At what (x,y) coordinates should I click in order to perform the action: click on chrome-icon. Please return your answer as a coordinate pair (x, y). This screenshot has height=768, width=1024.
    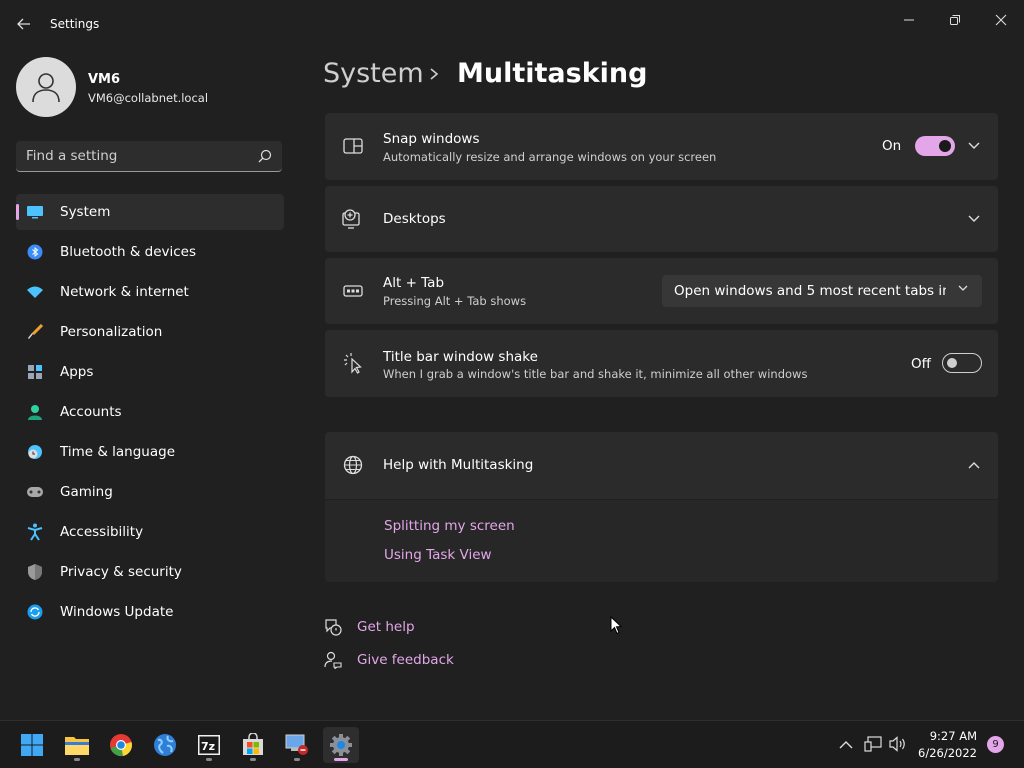
    Looking at the image, I should click on (121, 745).